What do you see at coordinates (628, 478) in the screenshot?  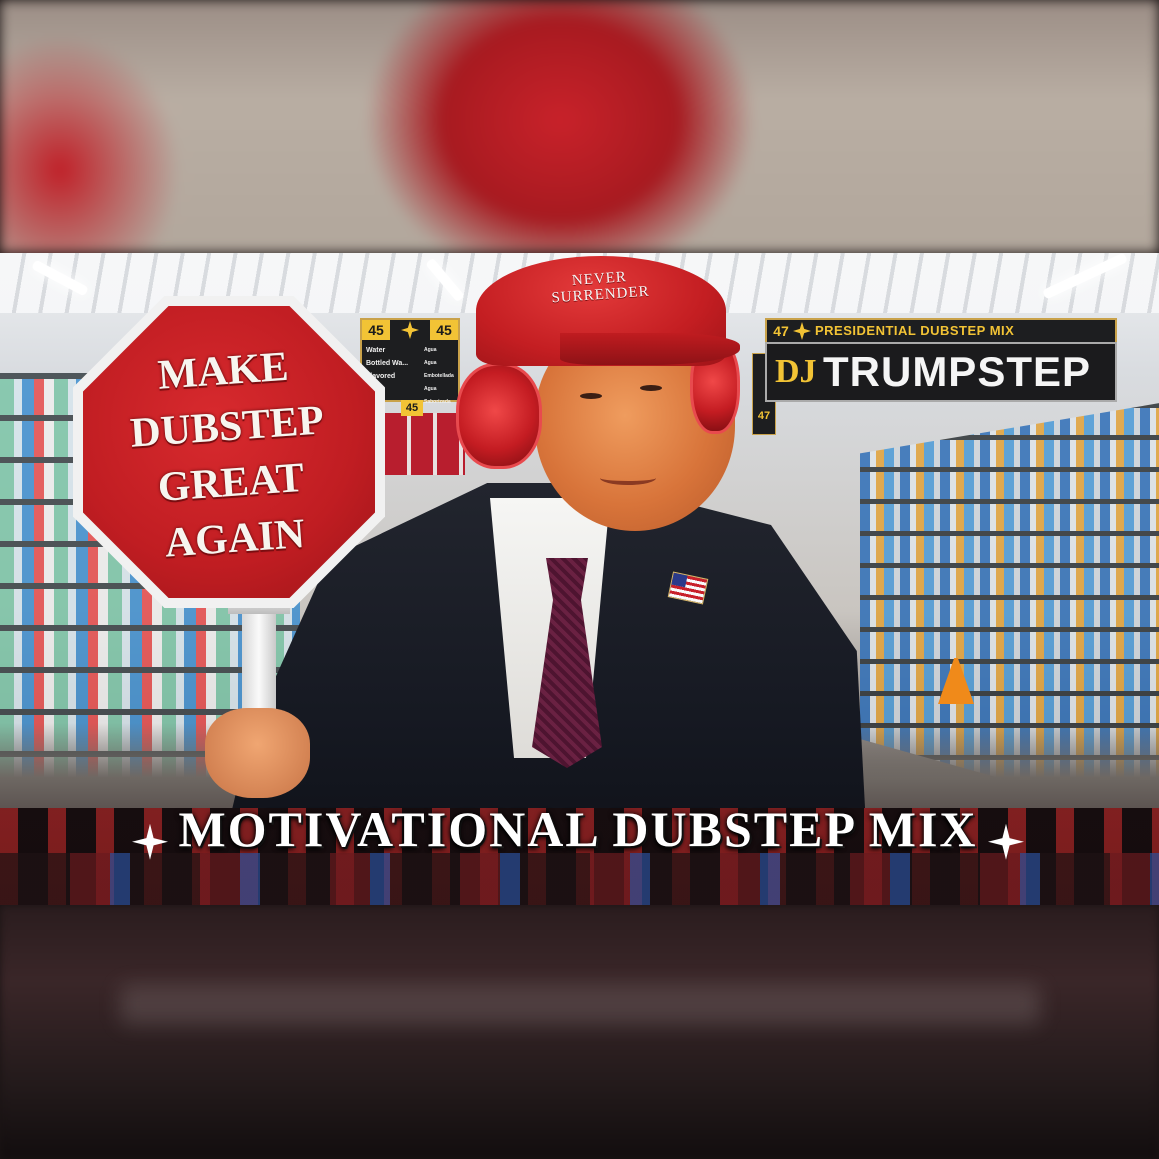 I see `mouth` at bounding box center [628, 478].